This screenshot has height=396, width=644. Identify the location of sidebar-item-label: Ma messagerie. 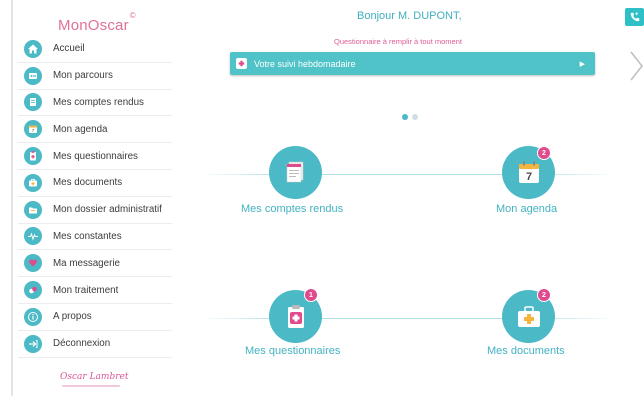
(86, 263).